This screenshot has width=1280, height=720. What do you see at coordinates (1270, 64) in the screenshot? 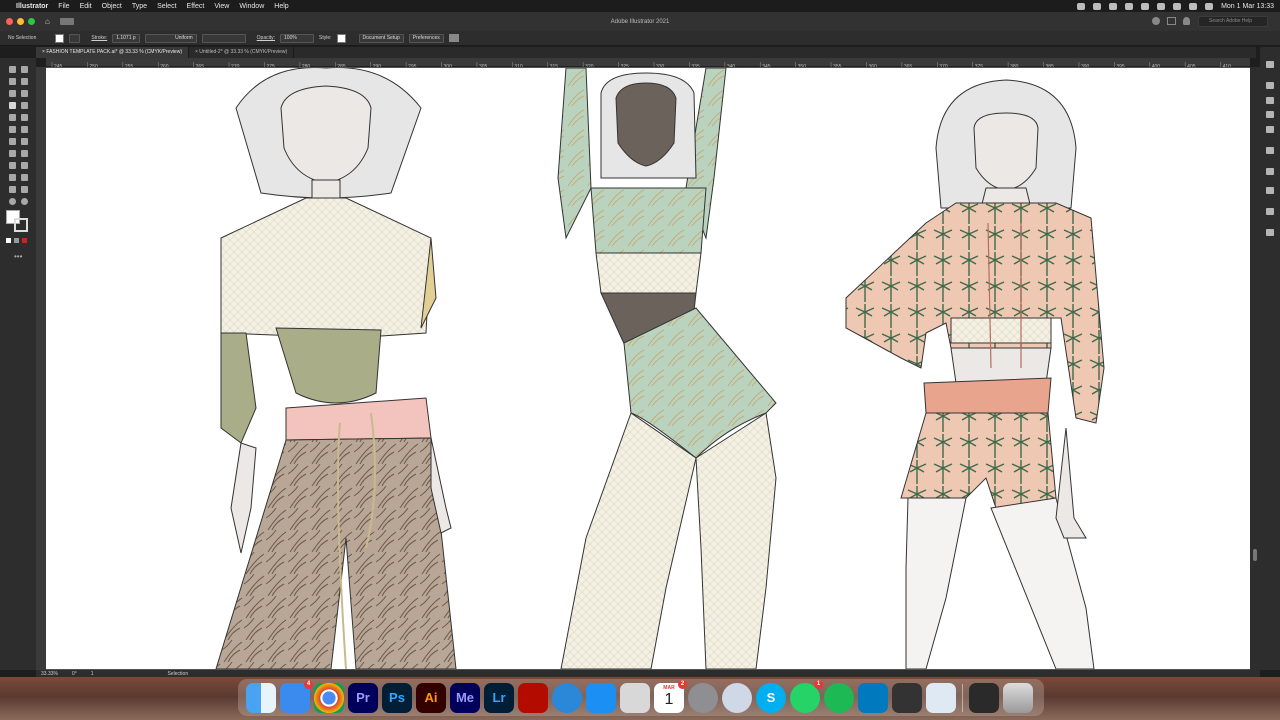
I see `properties-panel-icon` at bounding box center [1270, 64].